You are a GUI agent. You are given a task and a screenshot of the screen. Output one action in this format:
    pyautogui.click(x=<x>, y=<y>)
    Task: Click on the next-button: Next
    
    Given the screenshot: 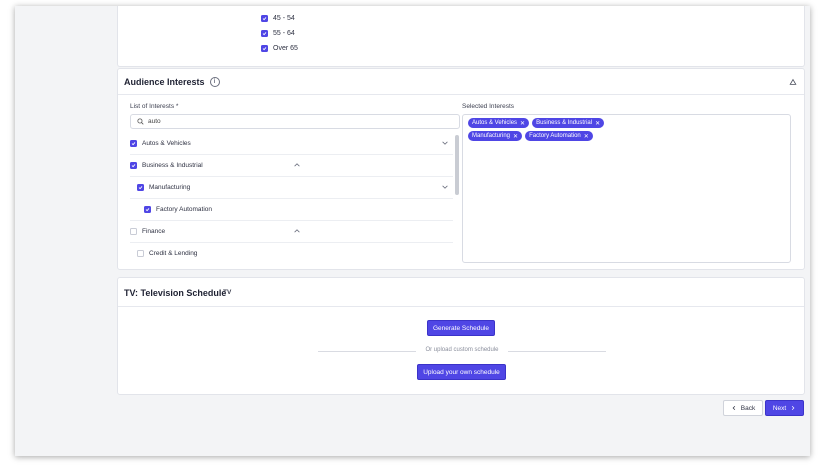 What is the action you would take?
    pyautogui.click(x=784, y=408)
    